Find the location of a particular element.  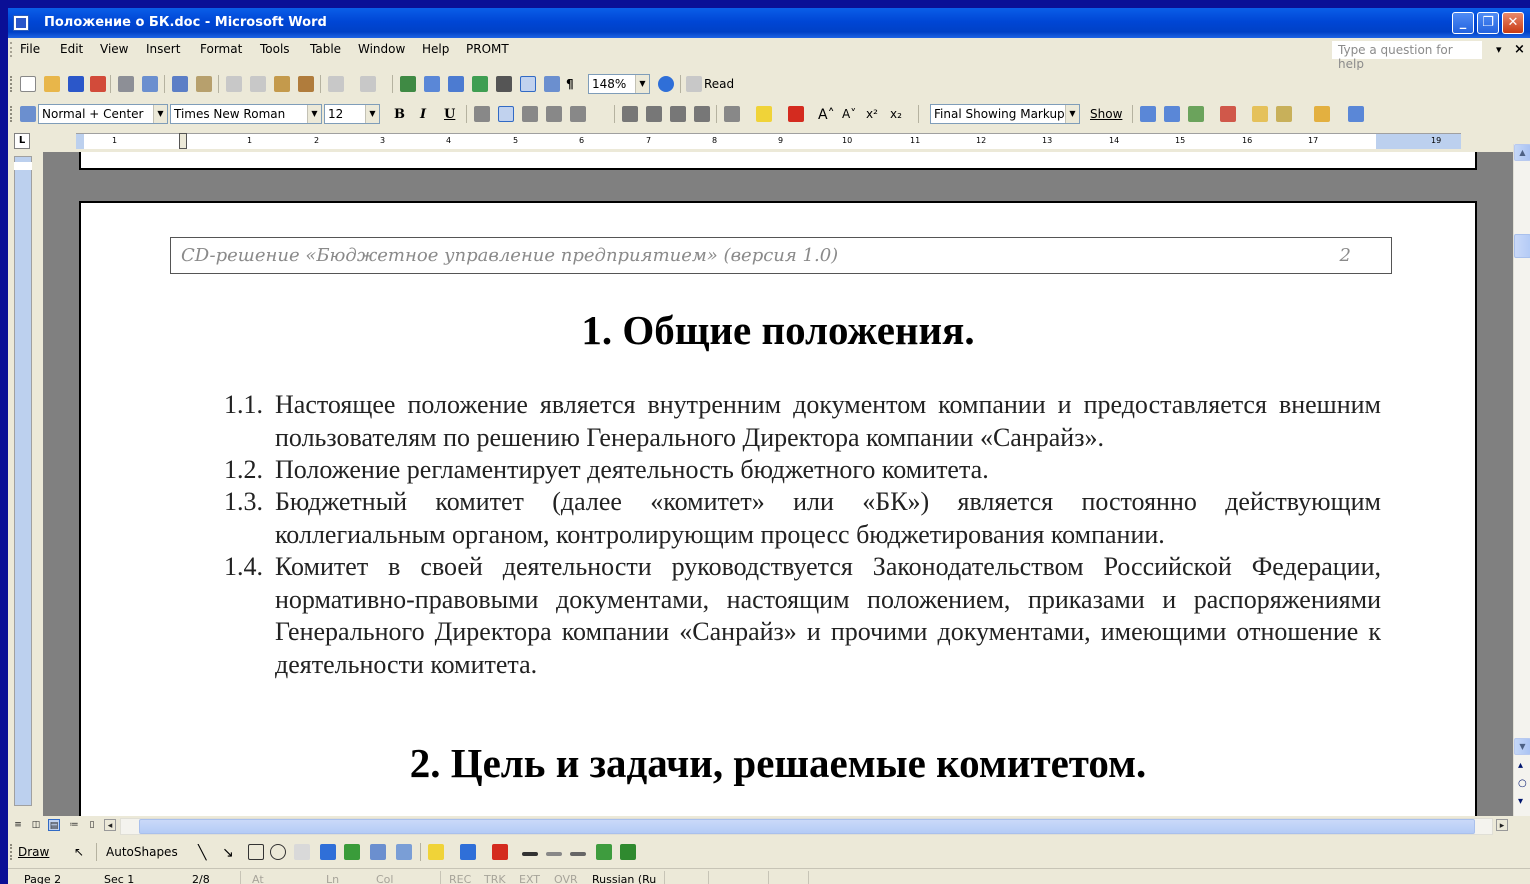

copy-icon is located at coordinates (258, 84).